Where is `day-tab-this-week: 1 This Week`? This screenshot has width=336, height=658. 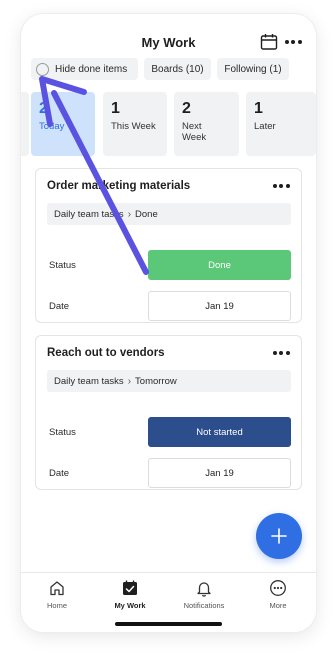 day-tab-this-week: 1 This Week is located at coordinates (135, 124).